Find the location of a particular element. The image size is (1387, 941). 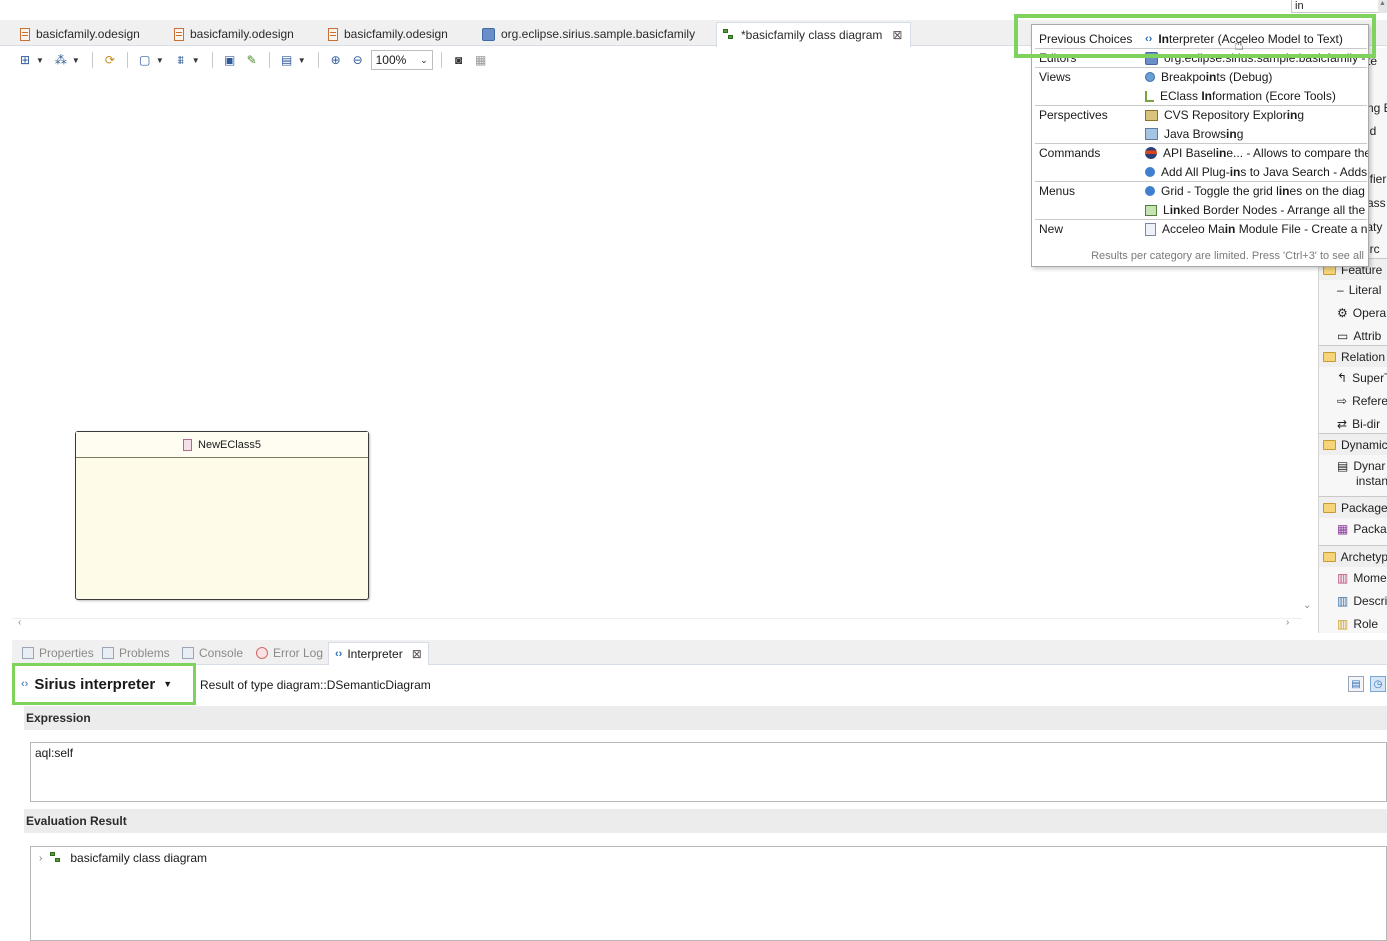

realtime-icon: ◷ is located at coordinates (1378, 684).